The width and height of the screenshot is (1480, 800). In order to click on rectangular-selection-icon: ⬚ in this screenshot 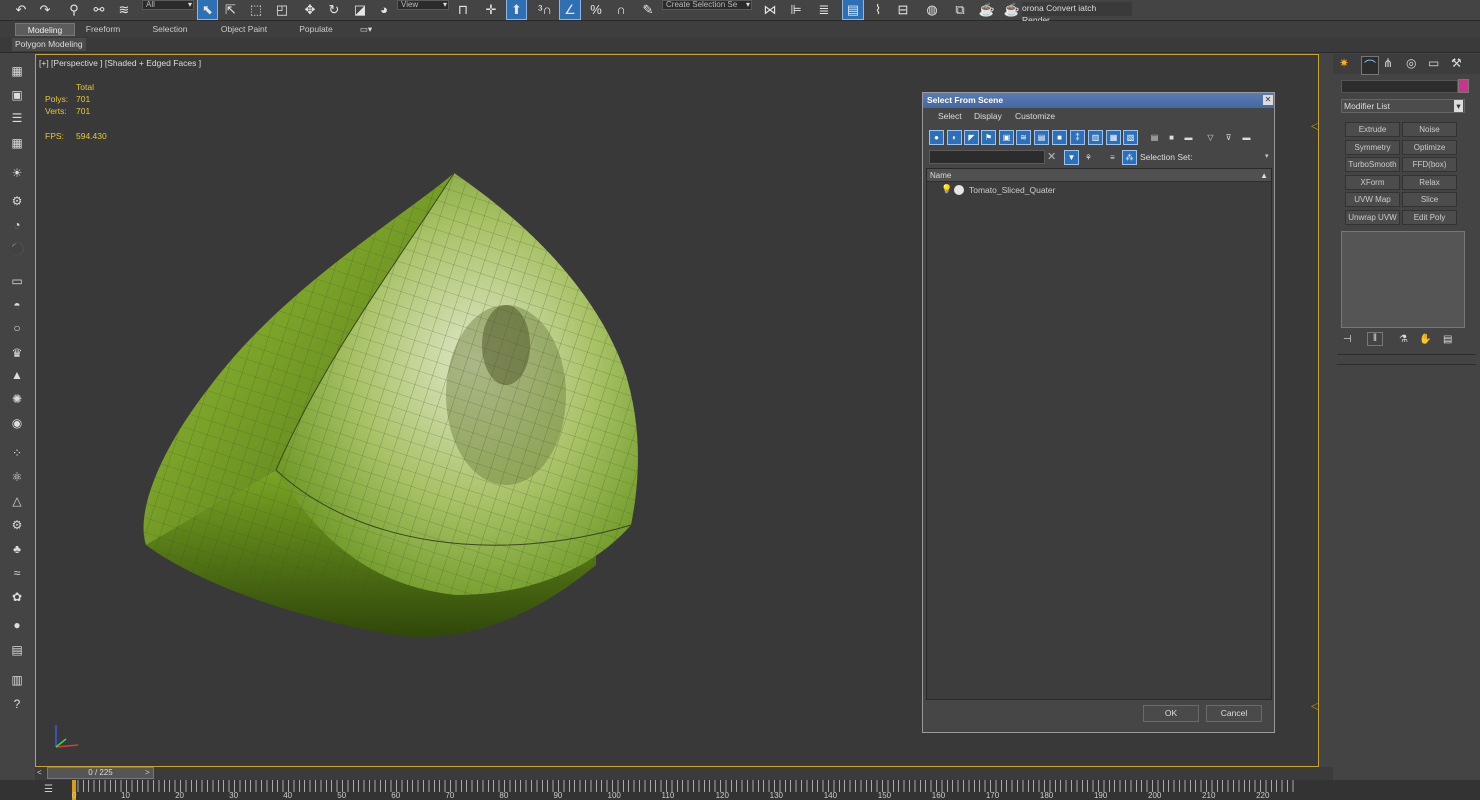, I will do `click(256, 9)`.